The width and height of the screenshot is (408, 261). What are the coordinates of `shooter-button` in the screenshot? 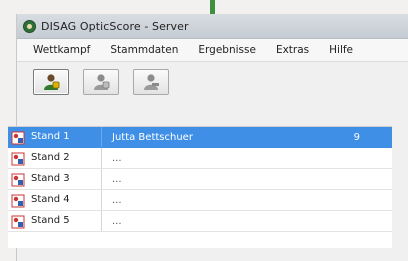 It's located at (101, 82).